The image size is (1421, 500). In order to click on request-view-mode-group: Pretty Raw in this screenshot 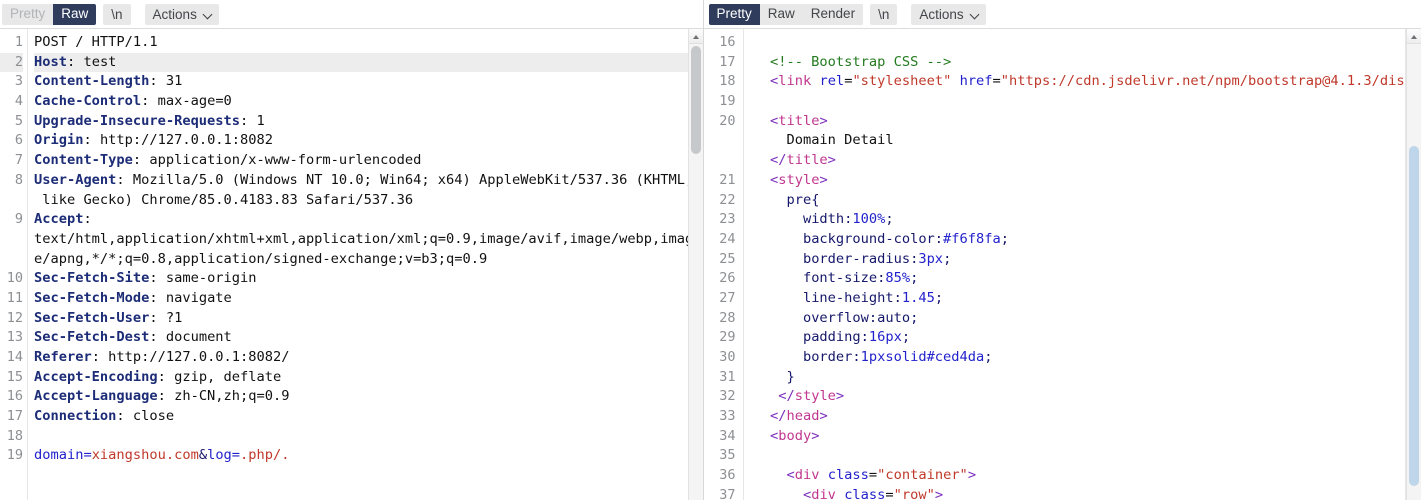, I will do `click(49, 14)`.